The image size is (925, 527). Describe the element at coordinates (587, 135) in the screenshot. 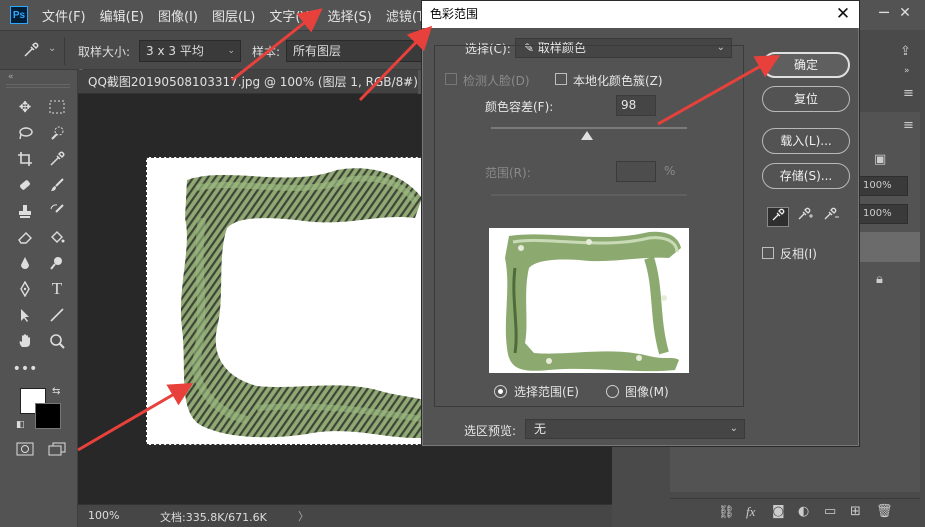

I see `fuzziness-slider-thumb` at that location.